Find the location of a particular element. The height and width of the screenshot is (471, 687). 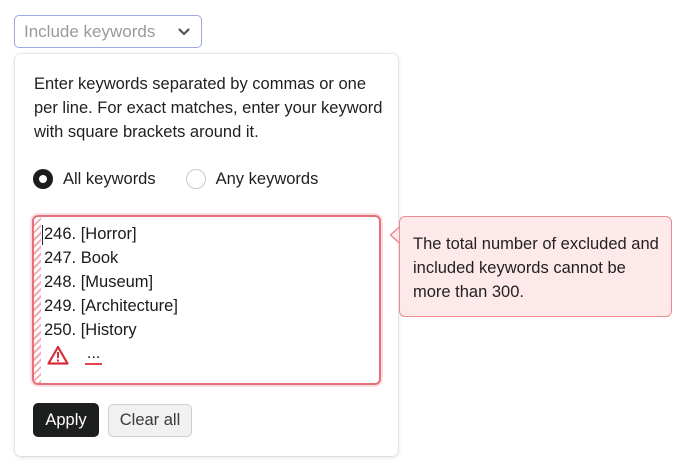

radio-label: All keywords is located at coordinates (109, 178).